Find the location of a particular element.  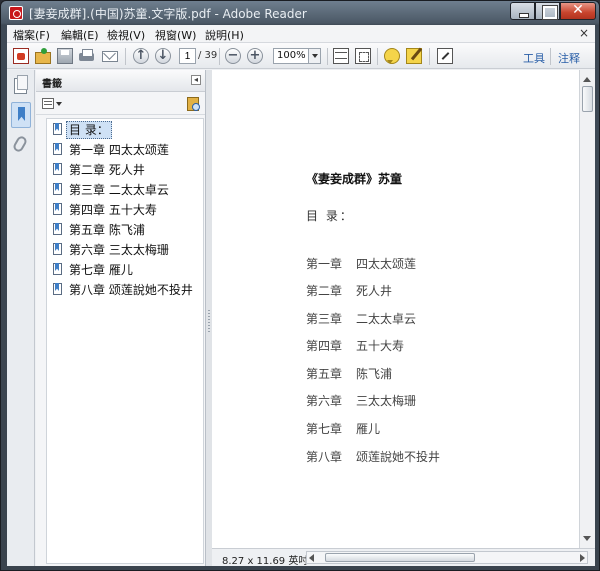

zoom-value: 100% is located at coordinates (291, 55).